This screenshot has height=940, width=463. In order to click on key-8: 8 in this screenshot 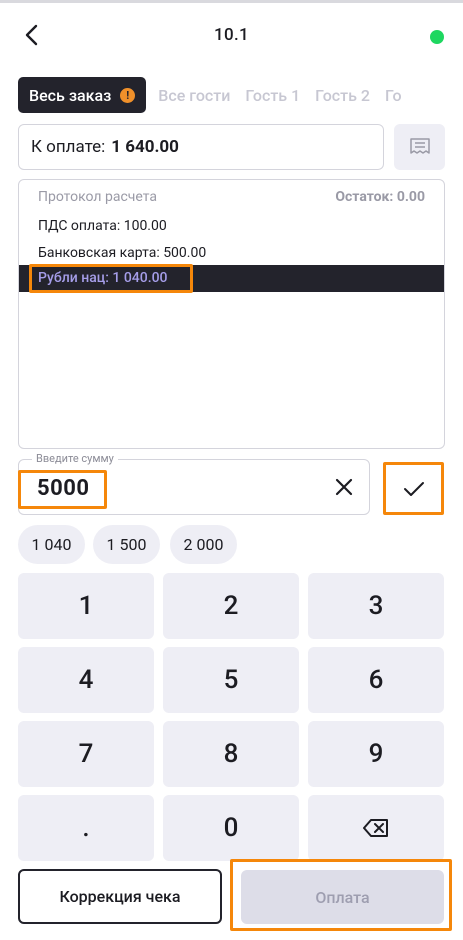, I will do `click(231, 754)`.